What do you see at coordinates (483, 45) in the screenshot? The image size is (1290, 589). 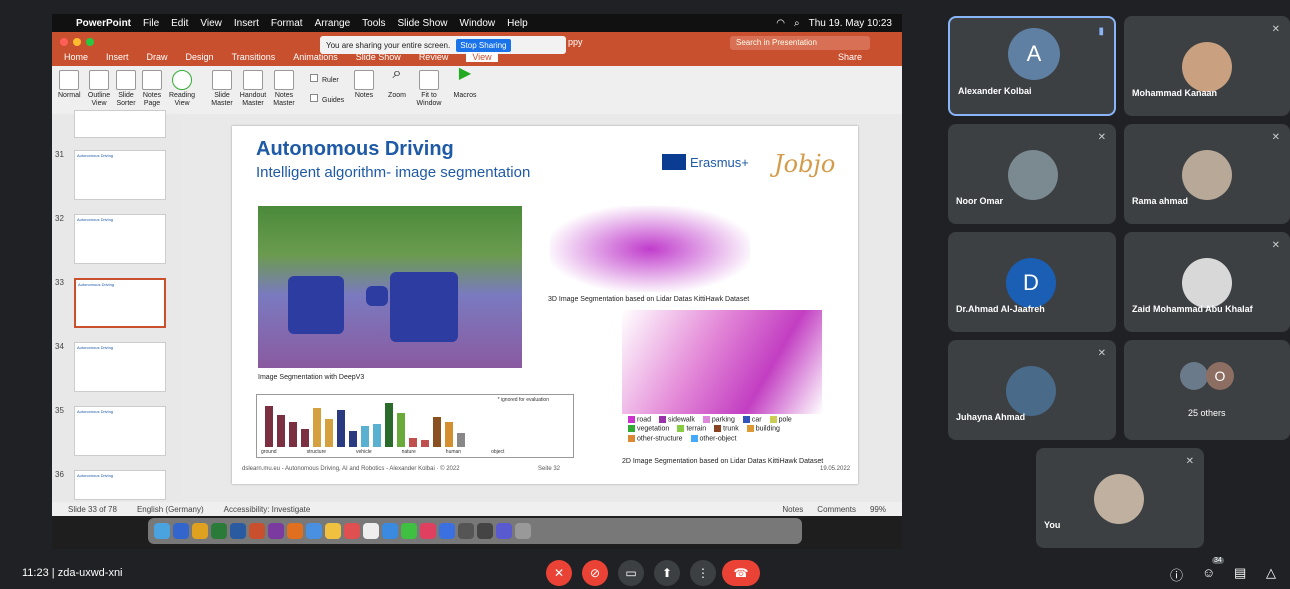 I see `stop-sharing-button: Stop Sharing` at bounding box center [483, 45].